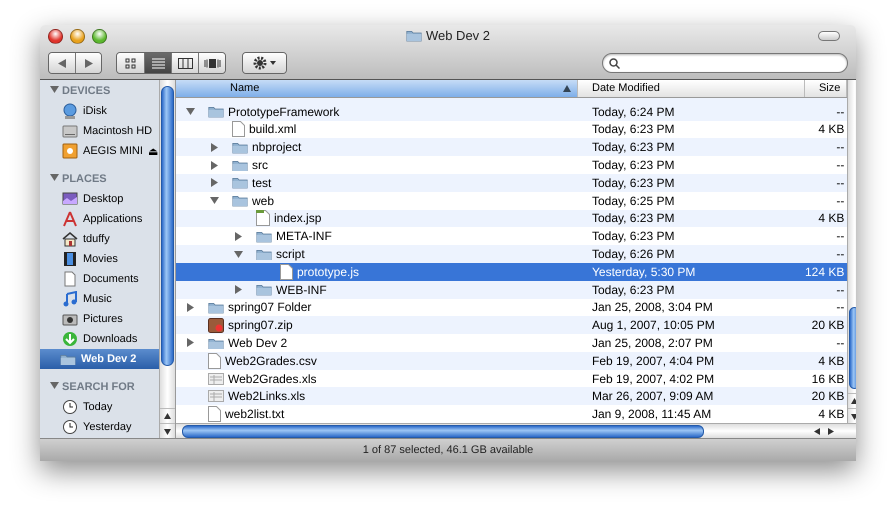  Describe the element at coordinates (512, 325) in the screenshot. I see `file-row: spring07.zip Aug 1, 2007, 10:05 PM 20 KB` at that location.